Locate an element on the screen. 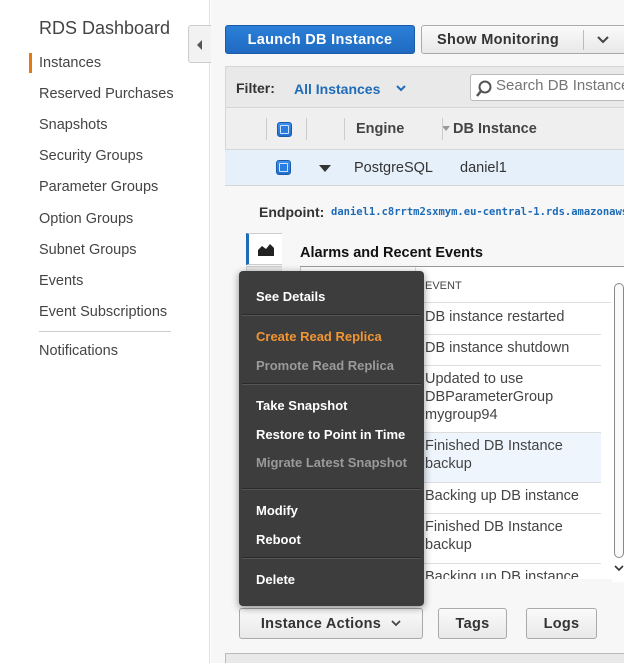 This screenshot has height=663, width=624. sidebar-item-reserved-purchases: Reserved Purchases is located at coordinates (106, 94).